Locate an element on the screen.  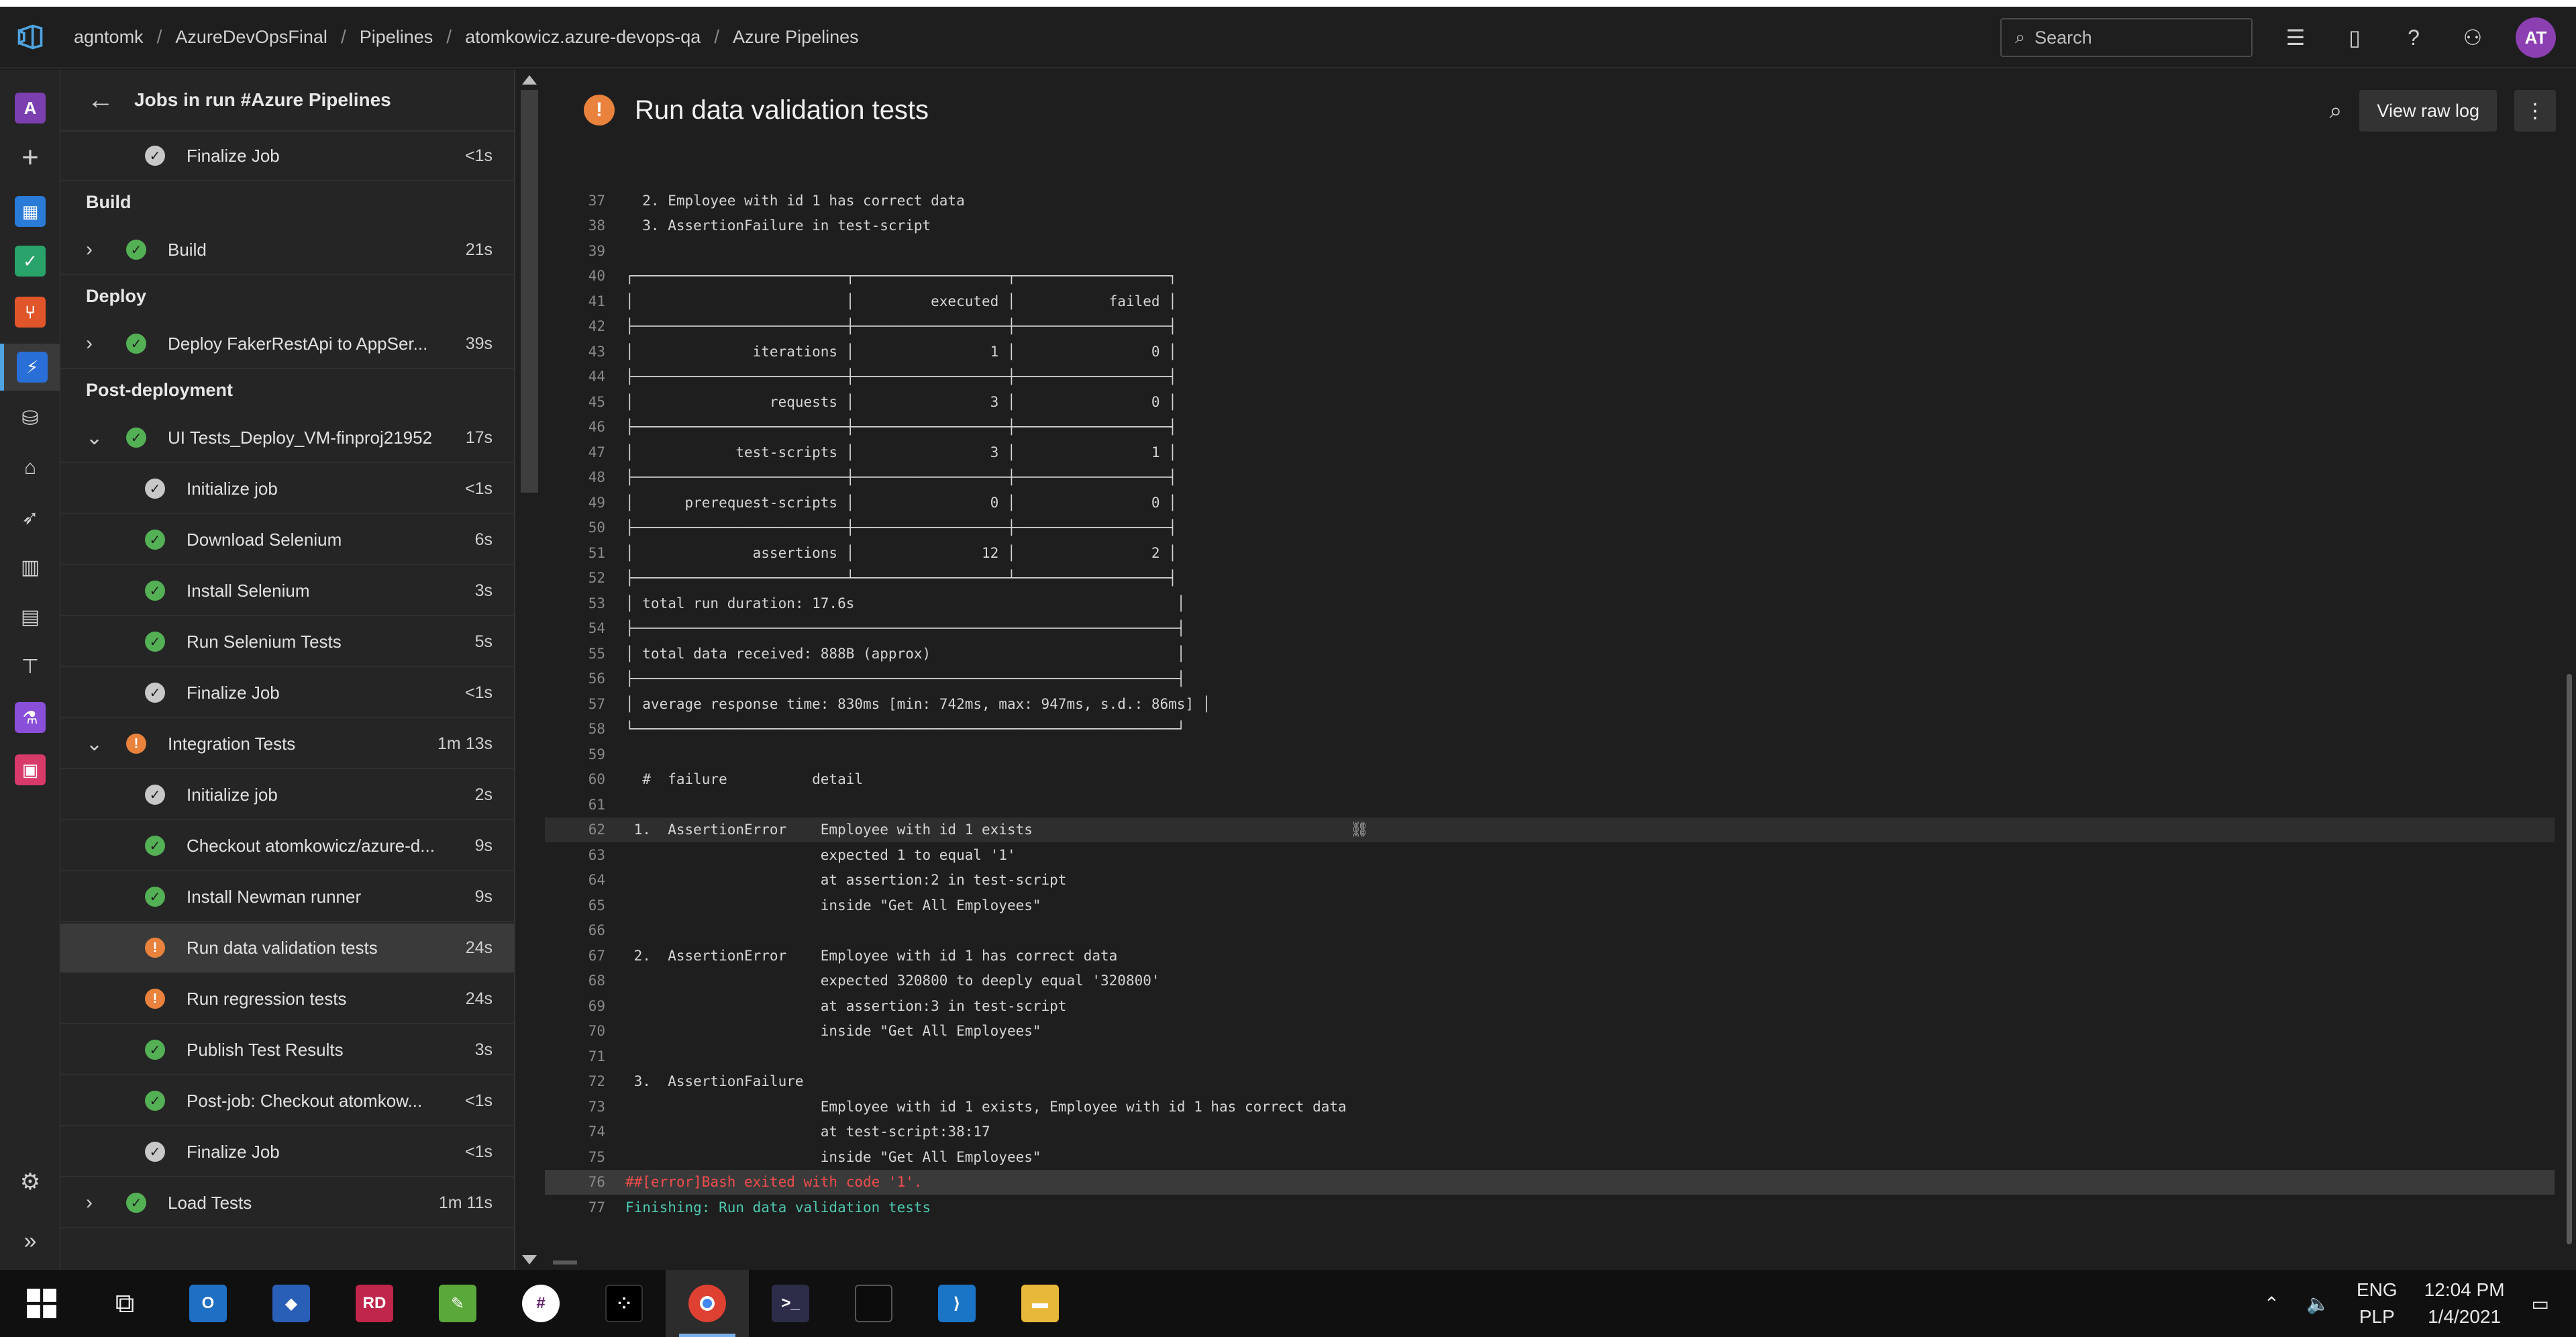
step-row: ✓ Initialize job <1s is located at coordinates (287, 489).